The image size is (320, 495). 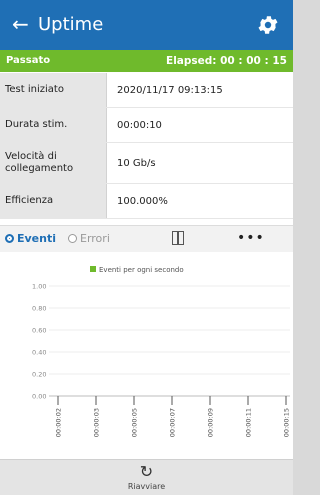 I want to click on page-title: Uptime, so click(x=71, y=24).